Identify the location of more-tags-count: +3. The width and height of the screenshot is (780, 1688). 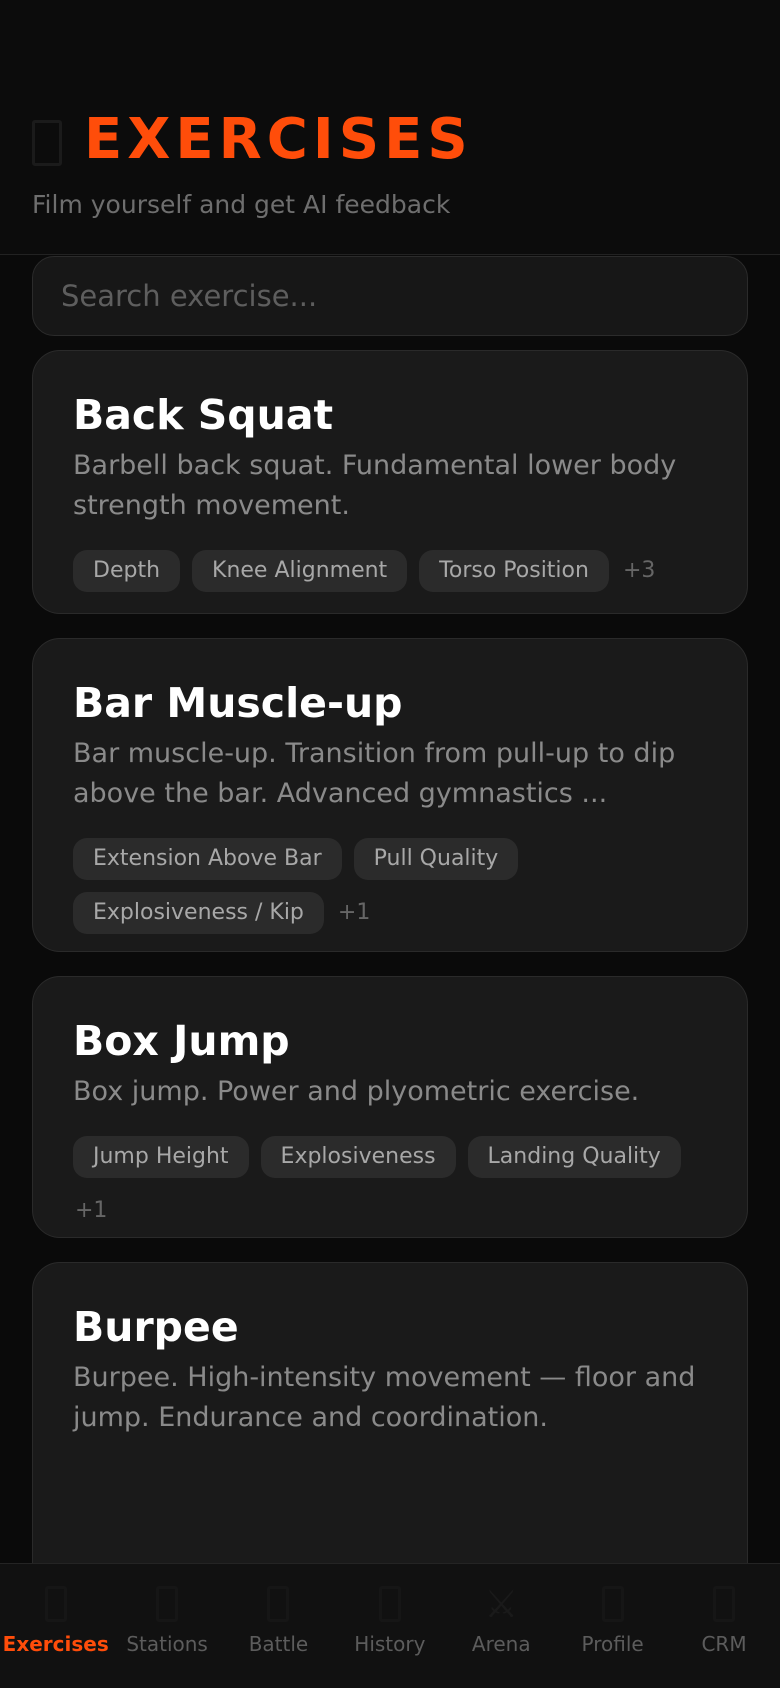
(639, 571).